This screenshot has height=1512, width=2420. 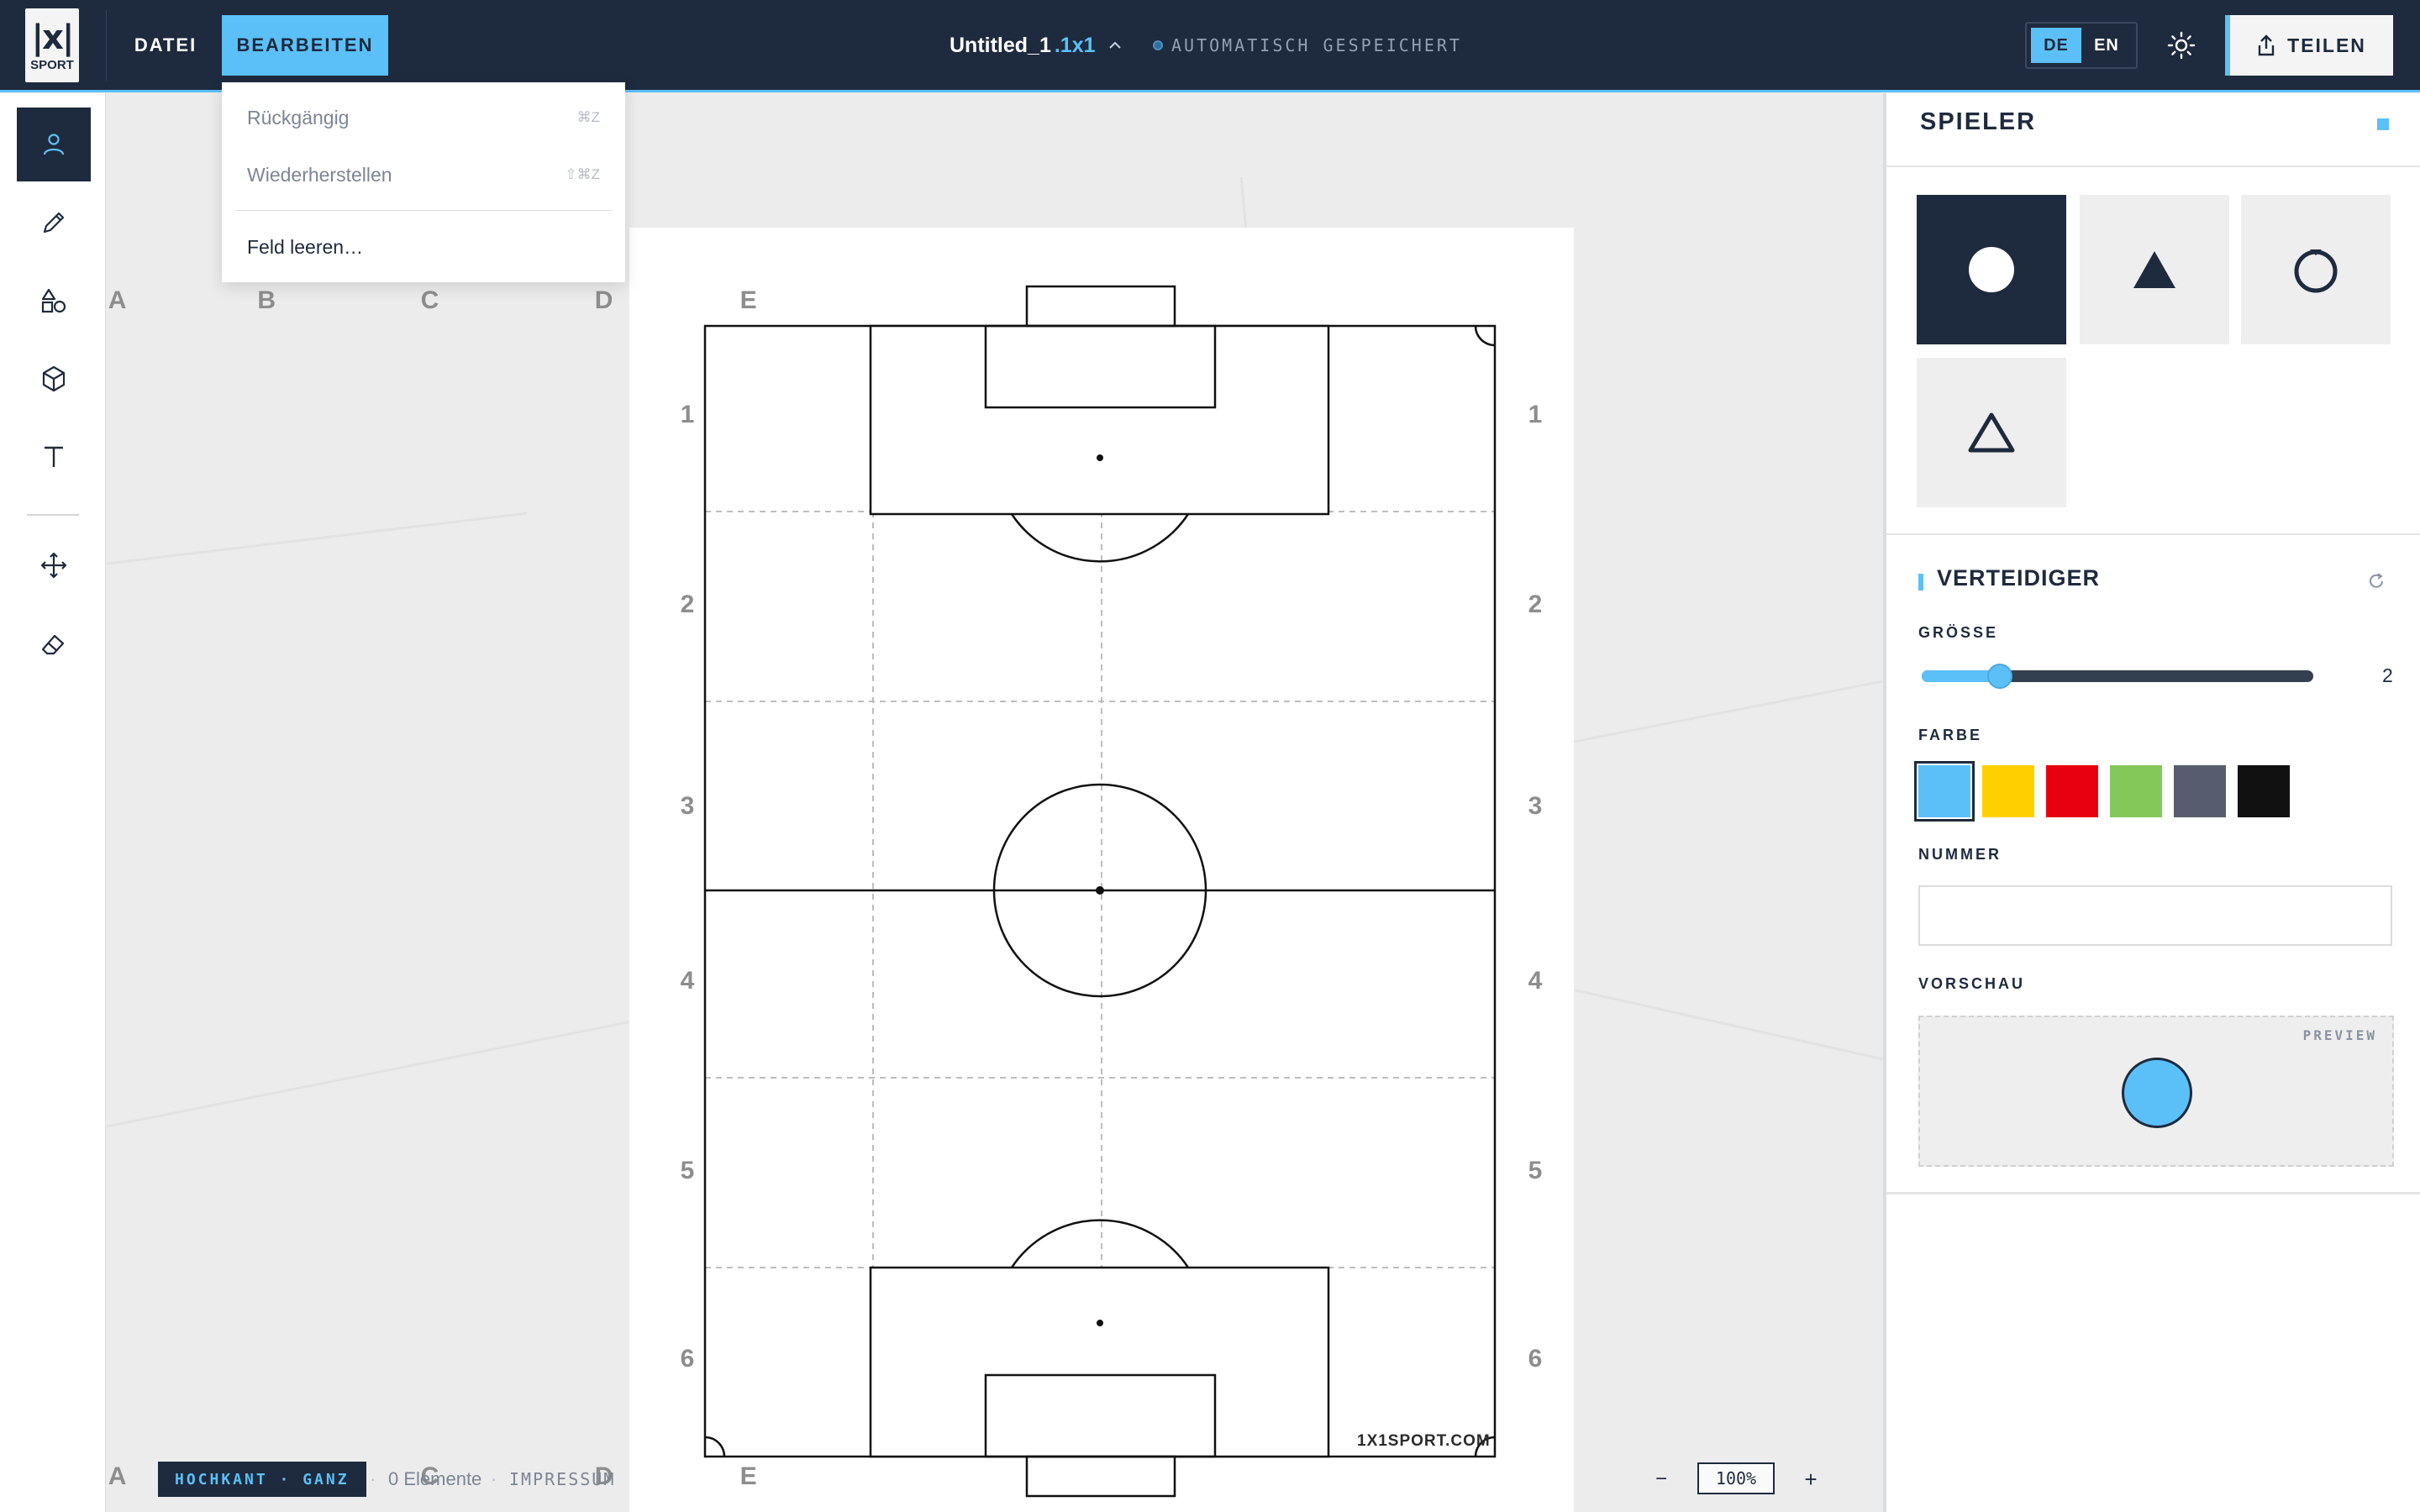 I want to click on shapes-icon, so click(x=53, y=300).